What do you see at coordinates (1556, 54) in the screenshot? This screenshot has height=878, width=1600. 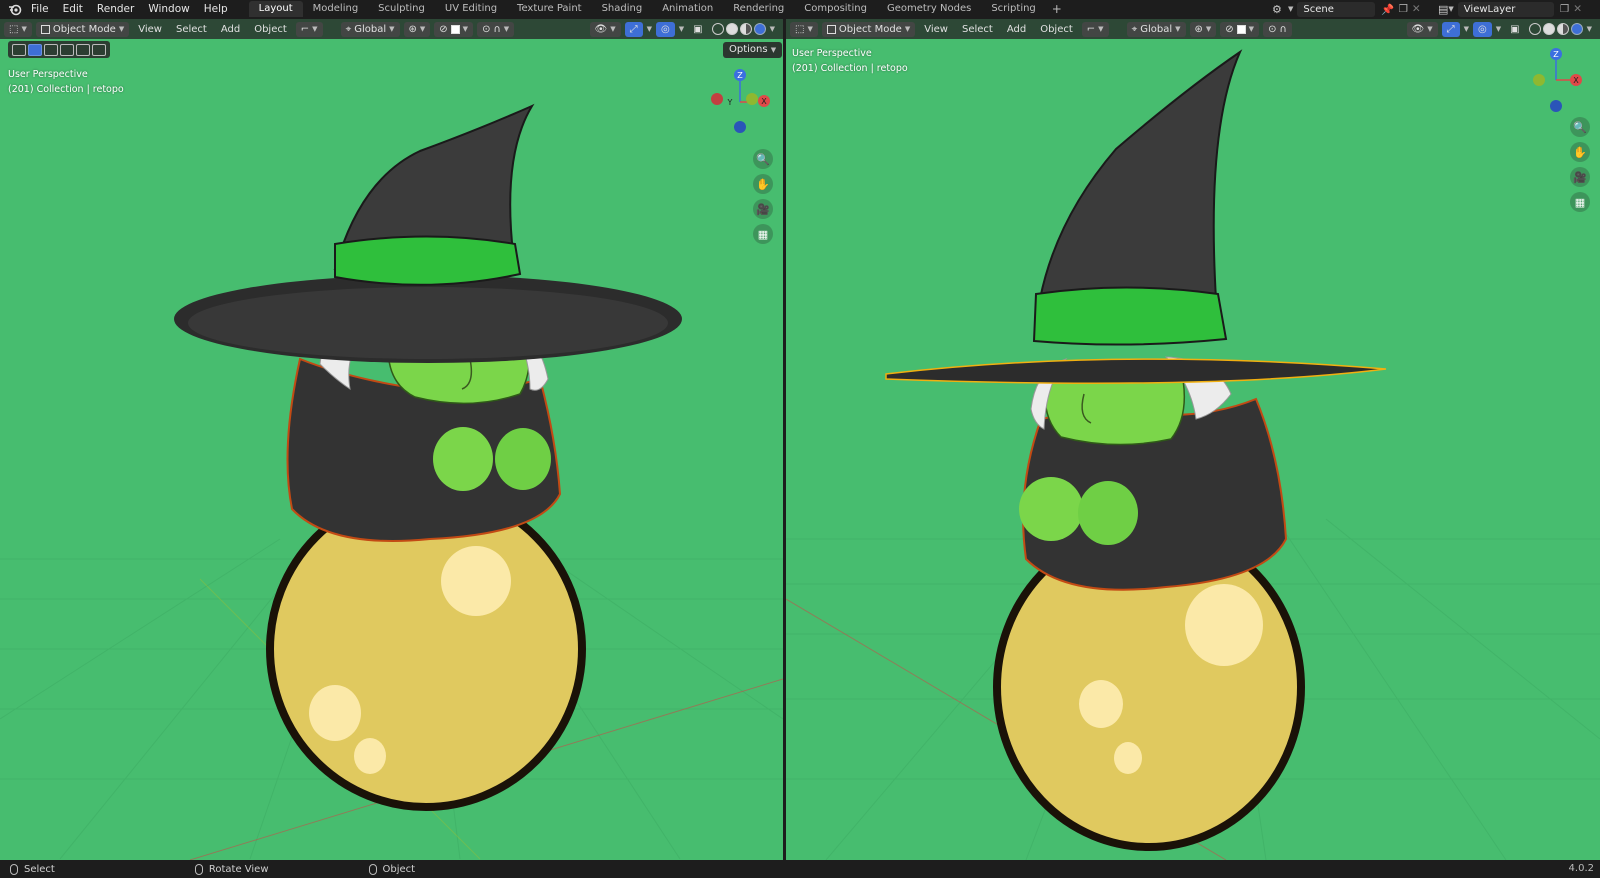 I see `z-axis-label: Z` at bounding box center [1556, 54].